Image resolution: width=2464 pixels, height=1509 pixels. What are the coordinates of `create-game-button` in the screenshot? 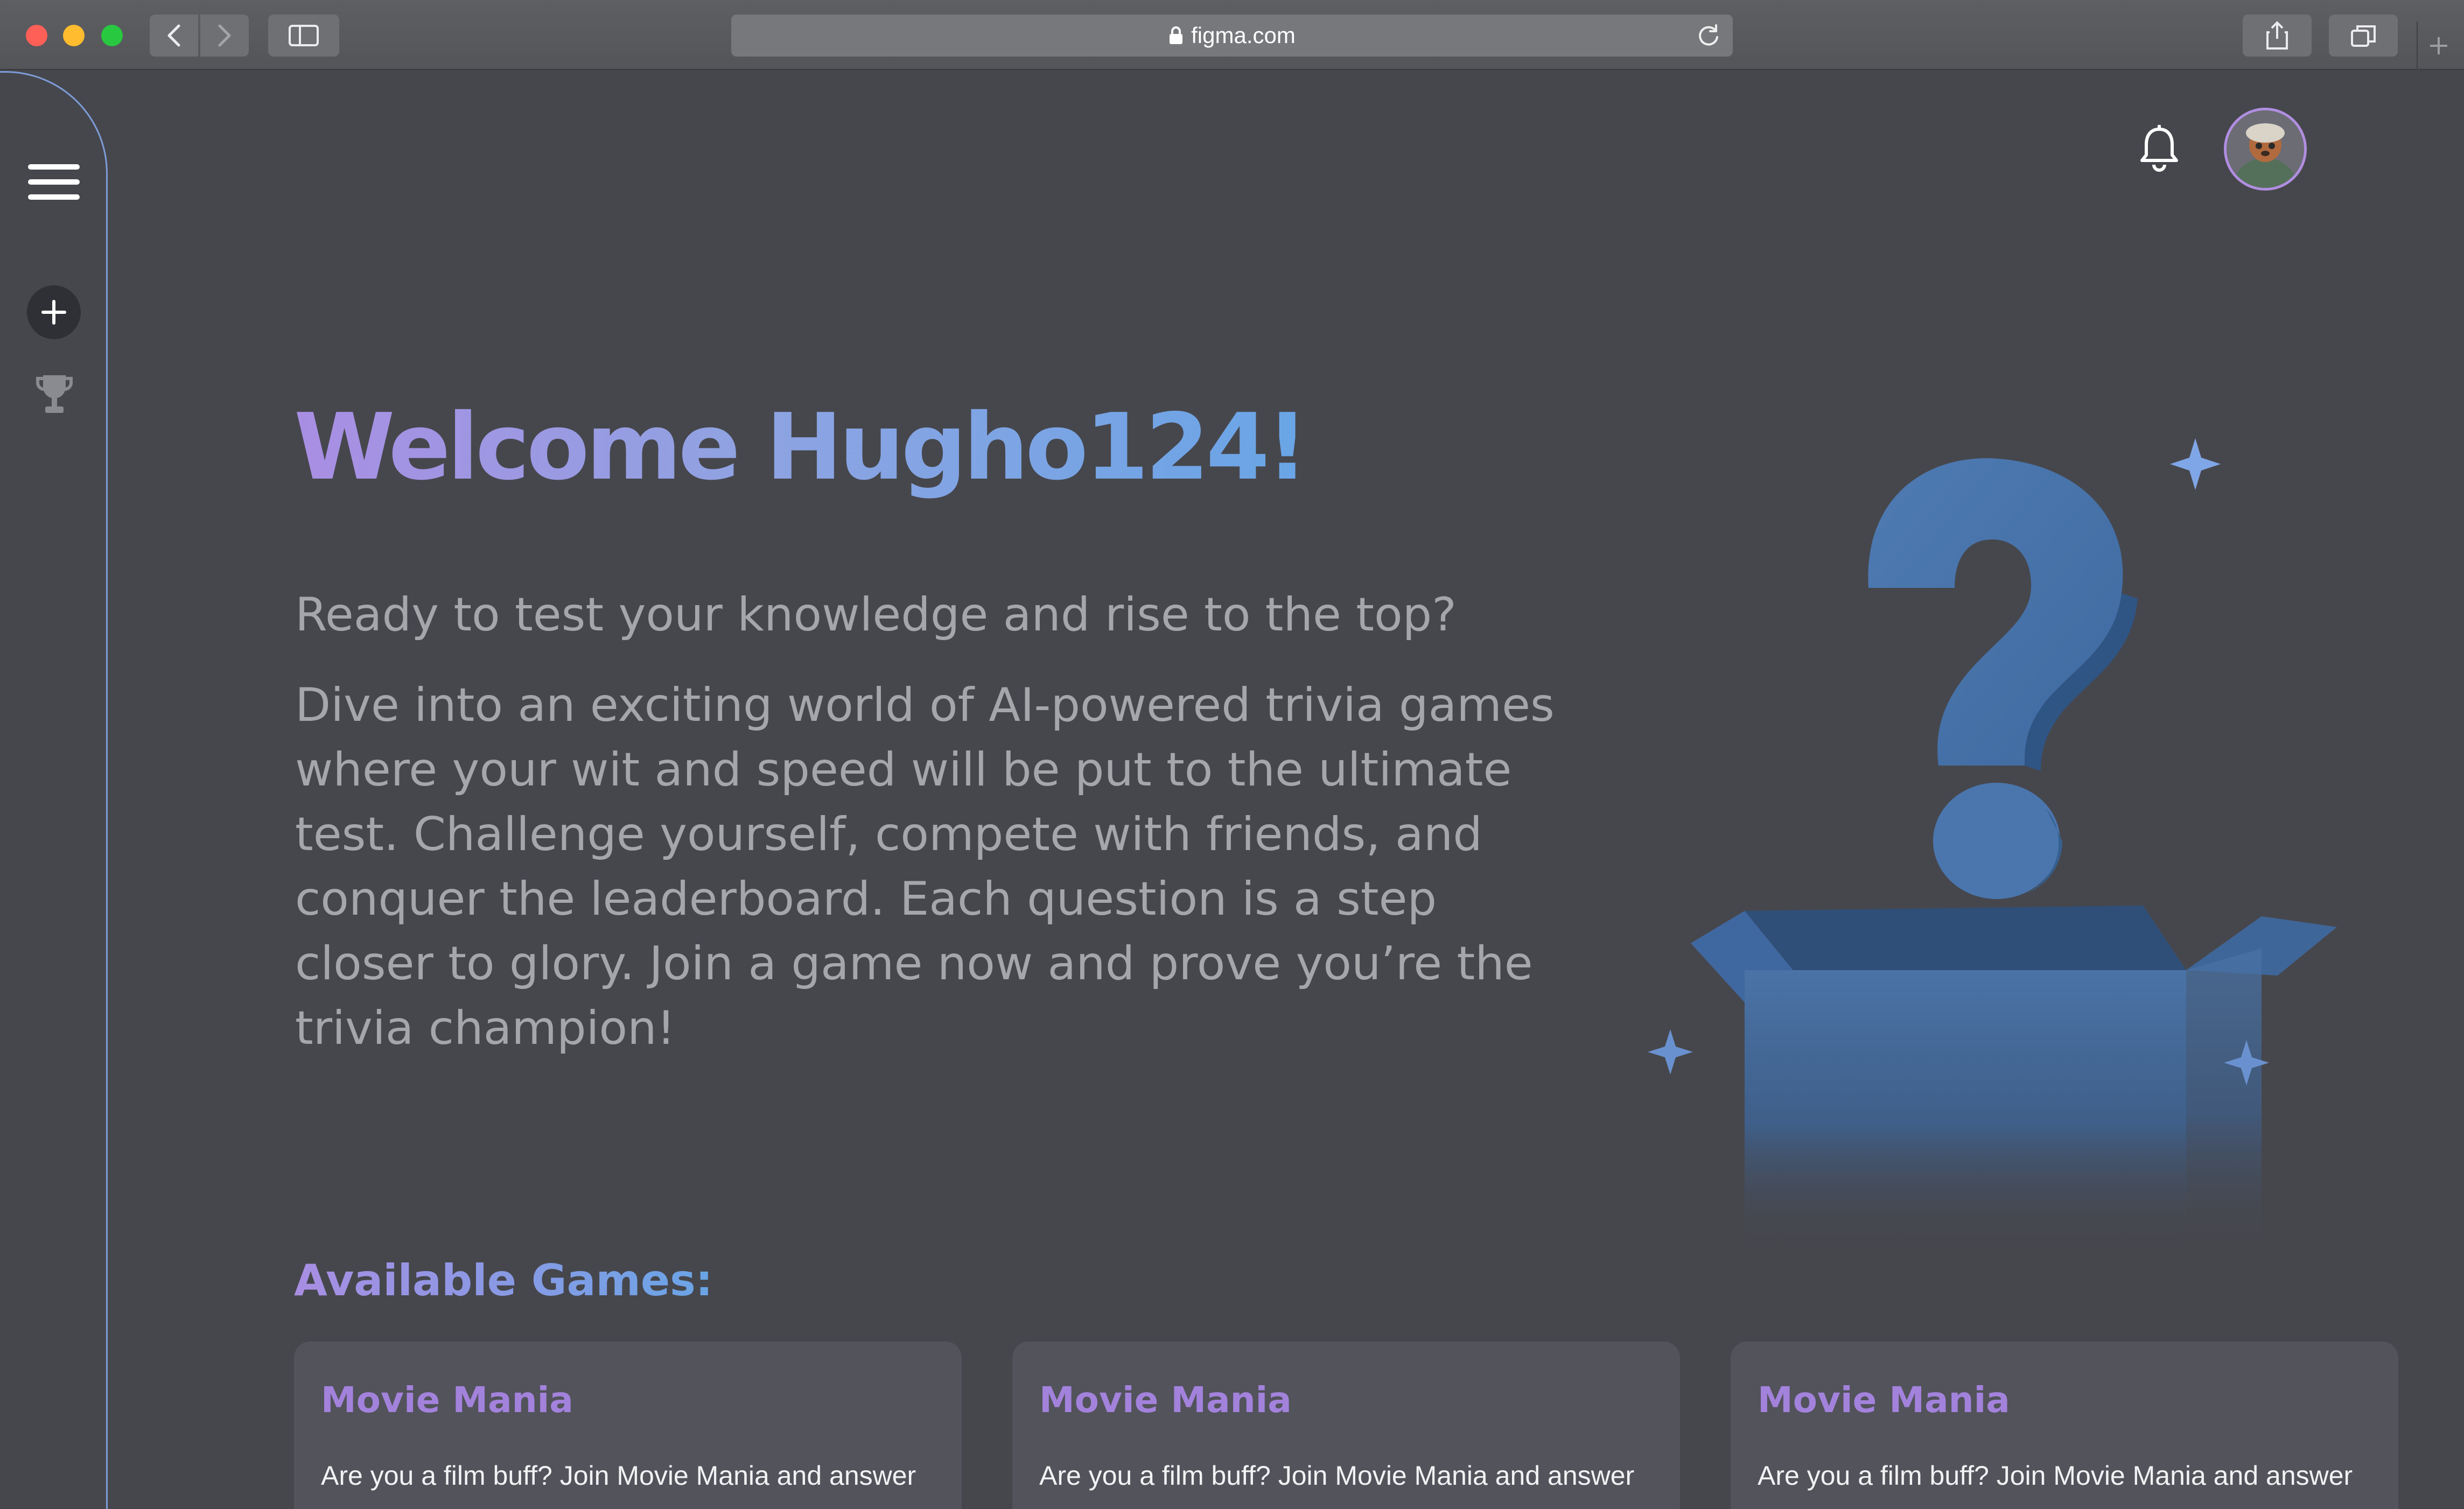 It's located at (54, 312).